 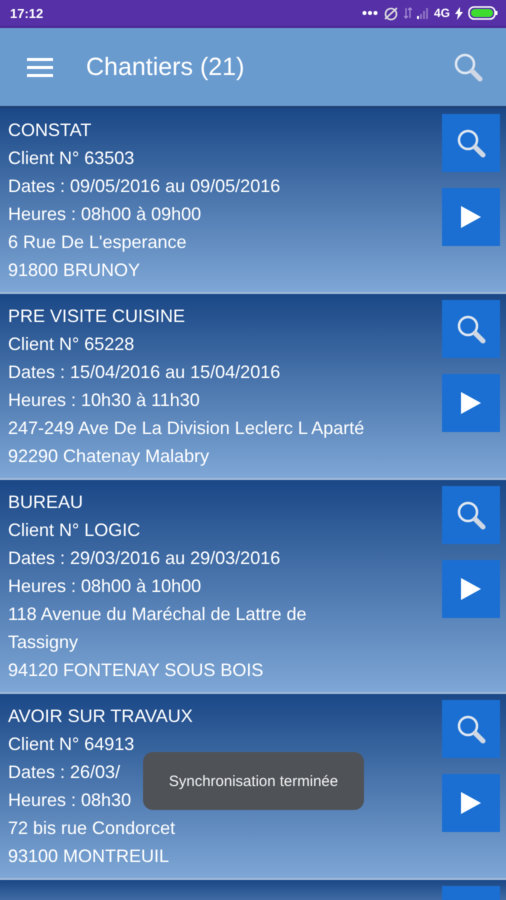 What do you see at coordinates (109, 456) in the screenshot?
I see `address-line: 92290 Chatenay Malabry` at bounding box center [109, 456].